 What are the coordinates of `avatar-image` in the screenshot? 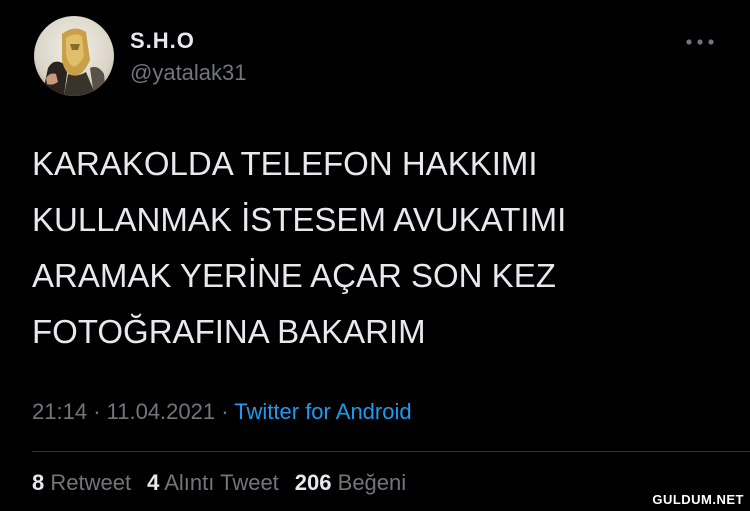 It's located at (74, 56).